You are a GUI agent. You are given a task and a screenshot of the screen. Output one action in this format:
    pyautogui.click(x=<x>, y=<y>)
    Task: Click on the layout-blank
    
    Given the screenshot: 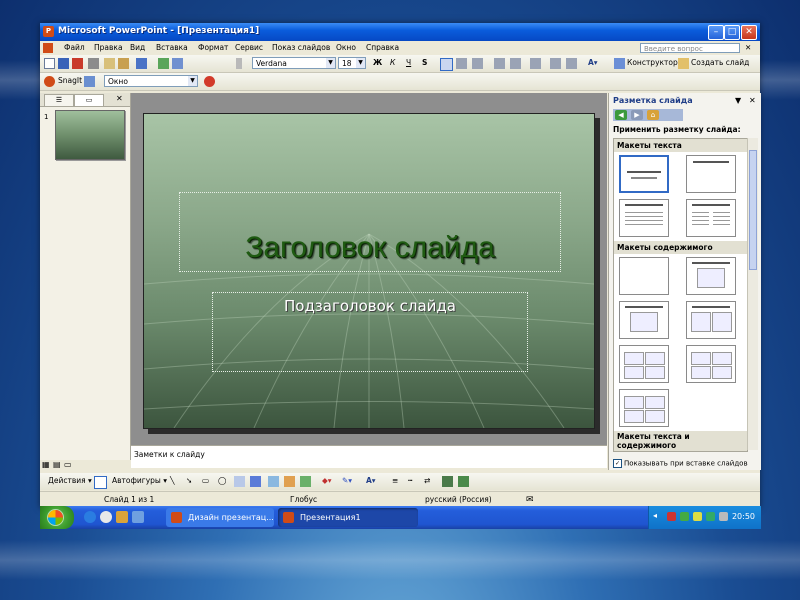 What is the action you would take?
    pyautogui.click(x=644, y=276)
    